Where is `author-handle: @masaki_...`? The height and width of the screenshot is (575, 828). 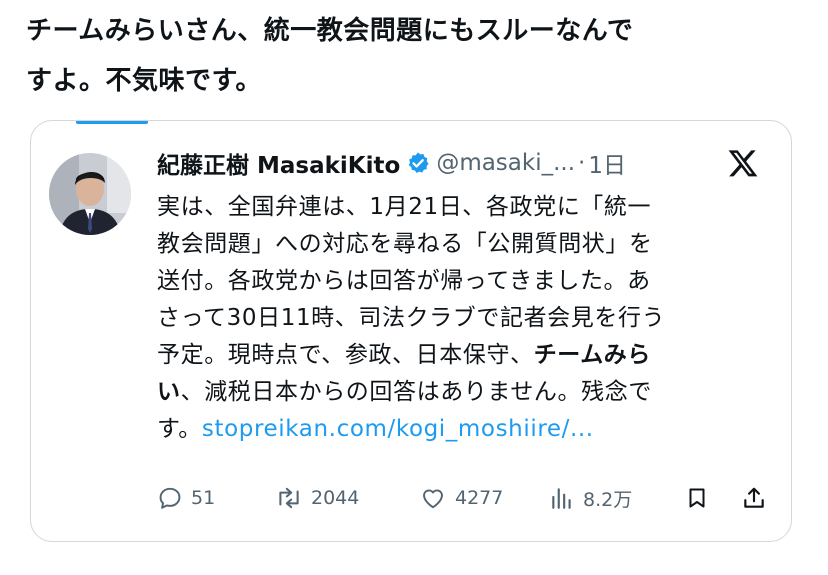 author-handle: @masaki_... is located at coordinates (505, 163).